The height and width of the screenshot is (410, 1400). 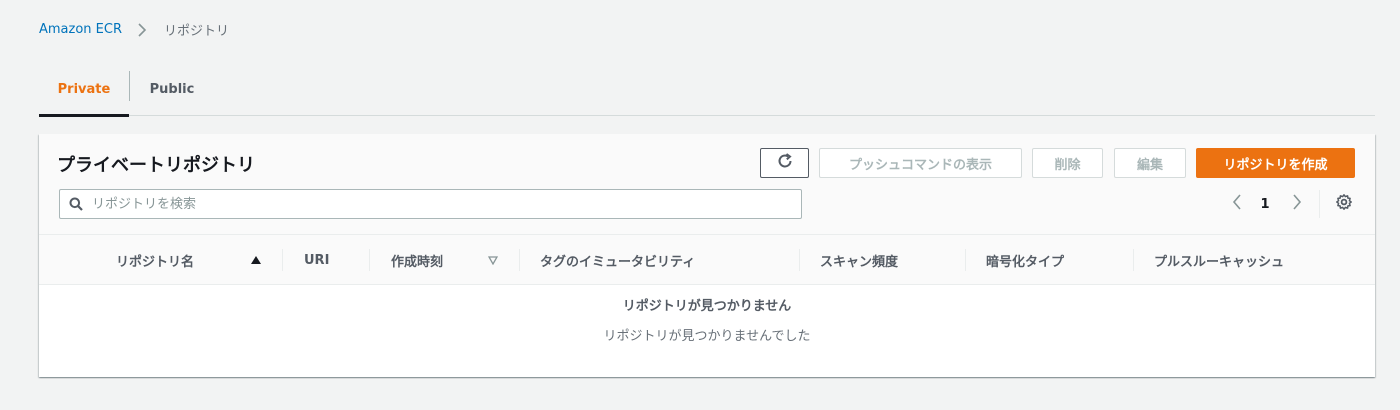 What do you see at coordinates (1275, 163) in the screenshot?
I see `create-repository-button: リポジトリを作成` at bounding box center [1275, 163].